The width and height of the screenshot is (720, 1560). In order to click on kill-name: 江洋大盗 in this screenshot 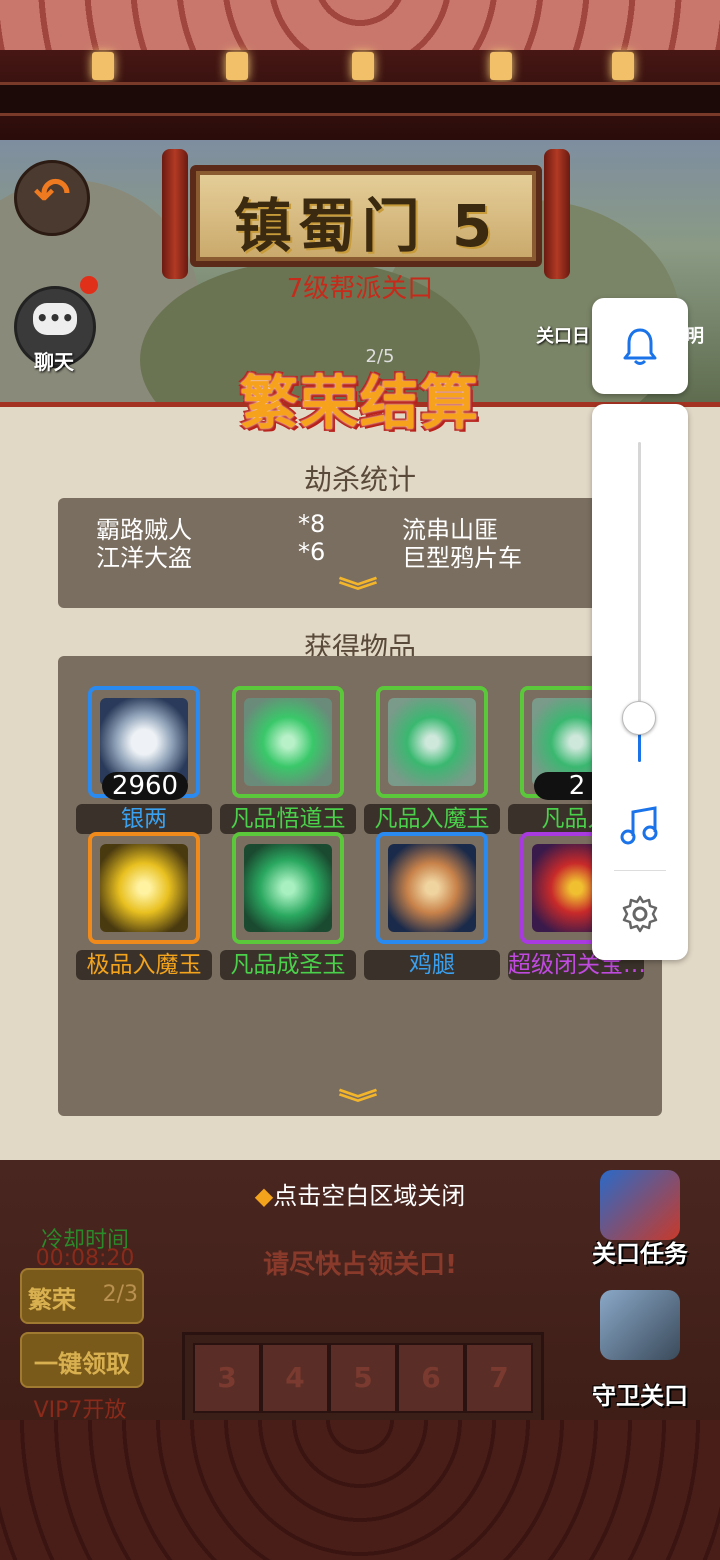, I will do `click(144, 558)`.